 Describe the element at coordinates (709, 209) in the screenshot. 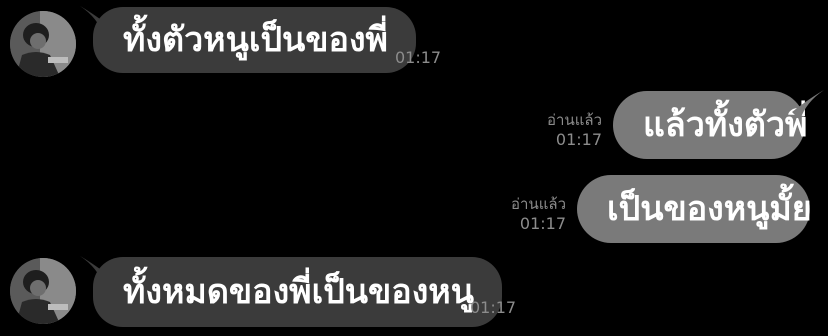

I see `message-text: เป็นของหนูมั้ย` at that location.